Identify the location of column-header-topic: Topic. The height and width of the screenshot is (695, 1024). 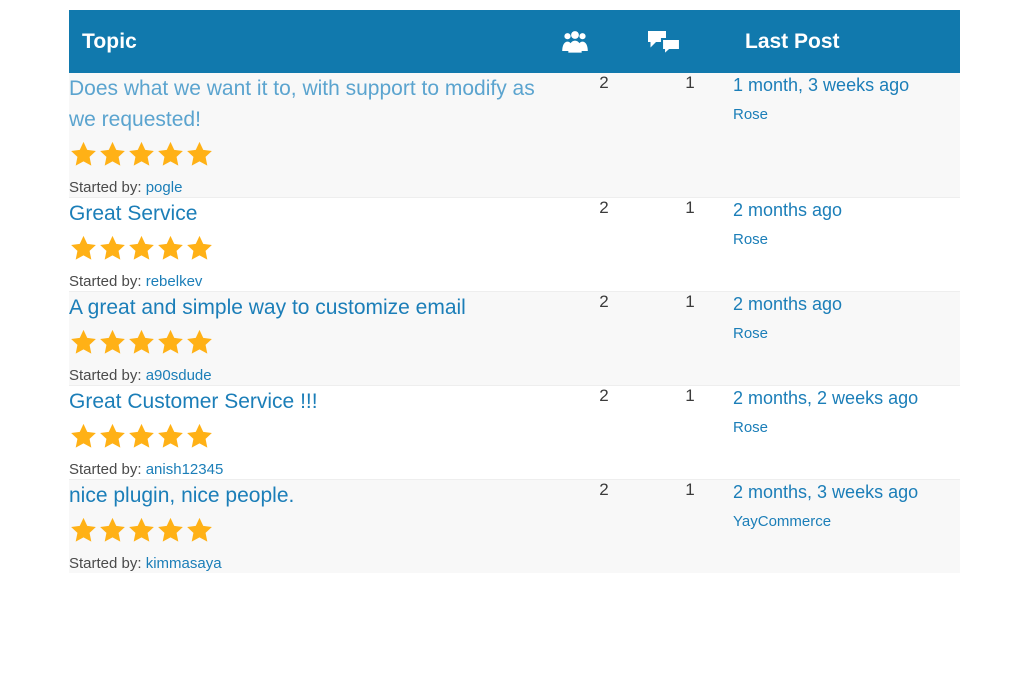
(315, 41).